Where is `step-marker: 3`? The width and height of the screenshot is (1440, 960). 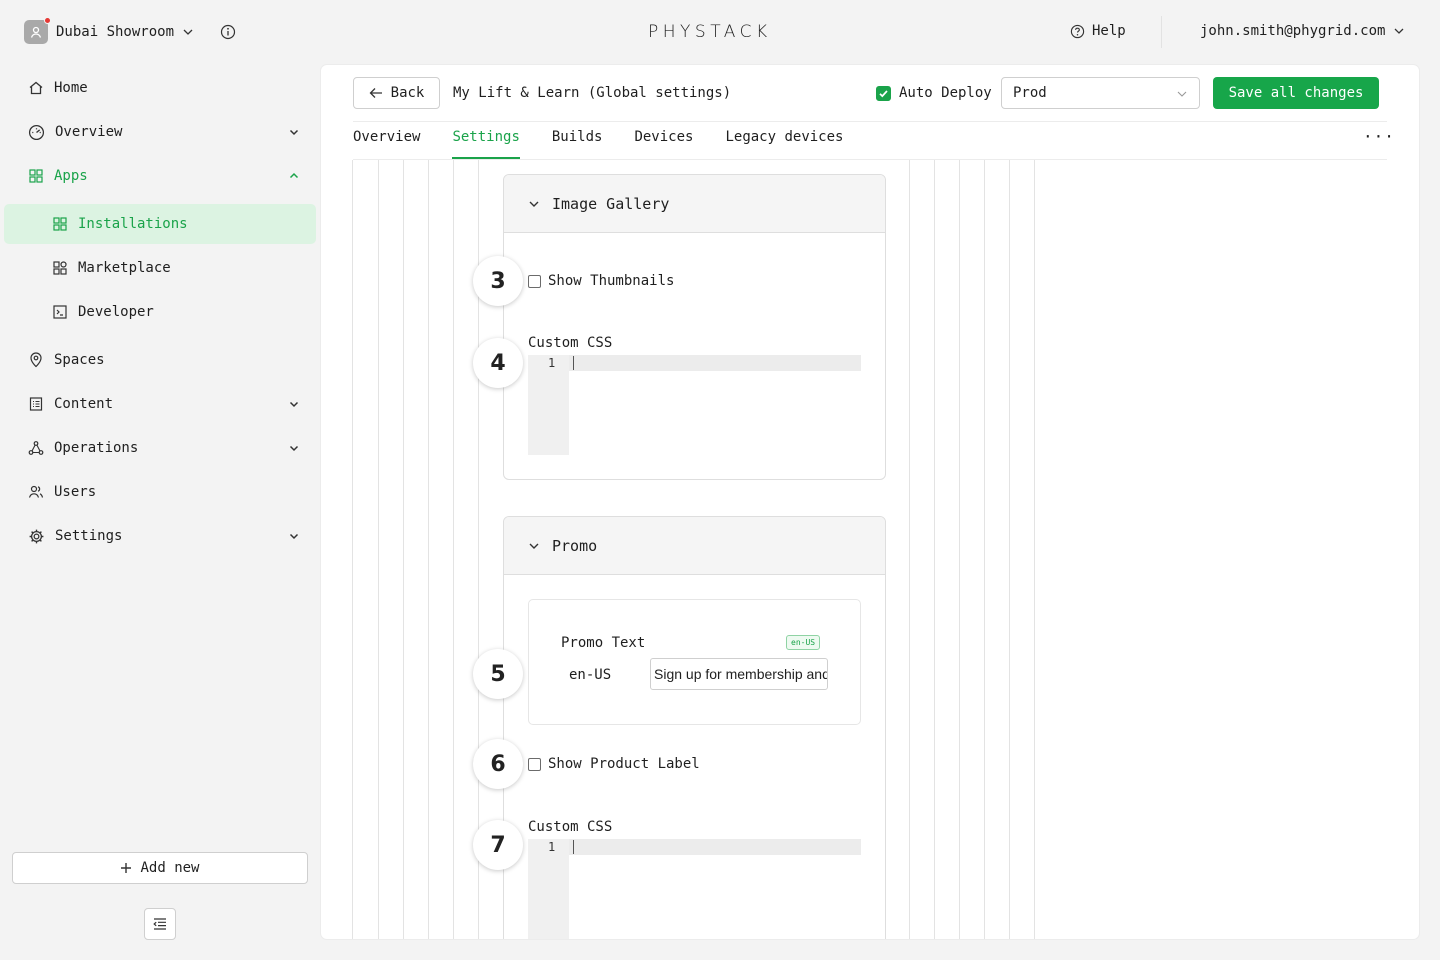 step-marker: 3 is located at coordinates (498, 281).